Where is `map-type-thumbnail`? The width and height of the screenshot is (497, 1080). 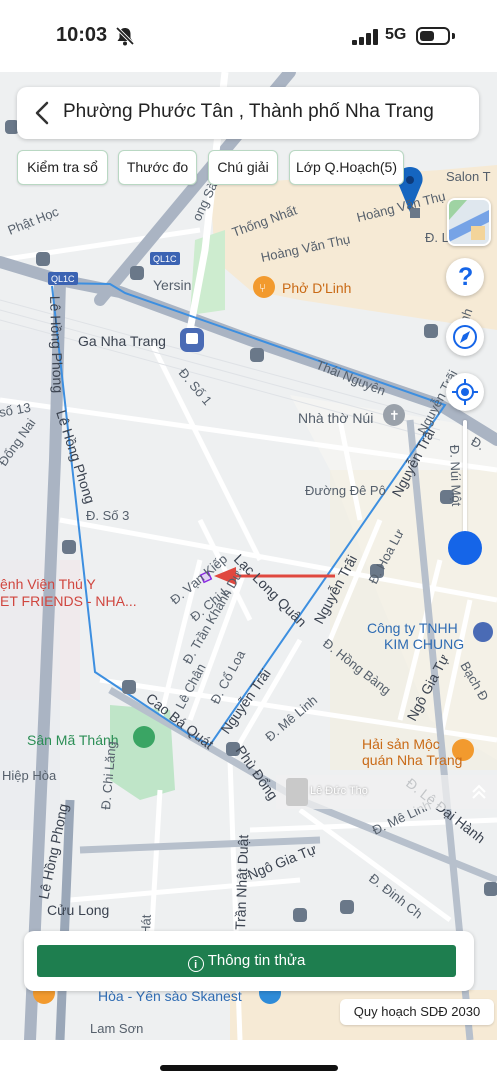
map-type-thumbnail is located at coordinates (469, 222).